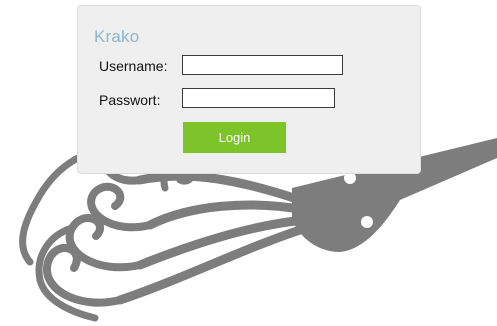 This screenshot has width=497, height=326. What do you see at coordinates (262, 65) in the screenshot?
I see `username-input` at bounding box center [262, 65].